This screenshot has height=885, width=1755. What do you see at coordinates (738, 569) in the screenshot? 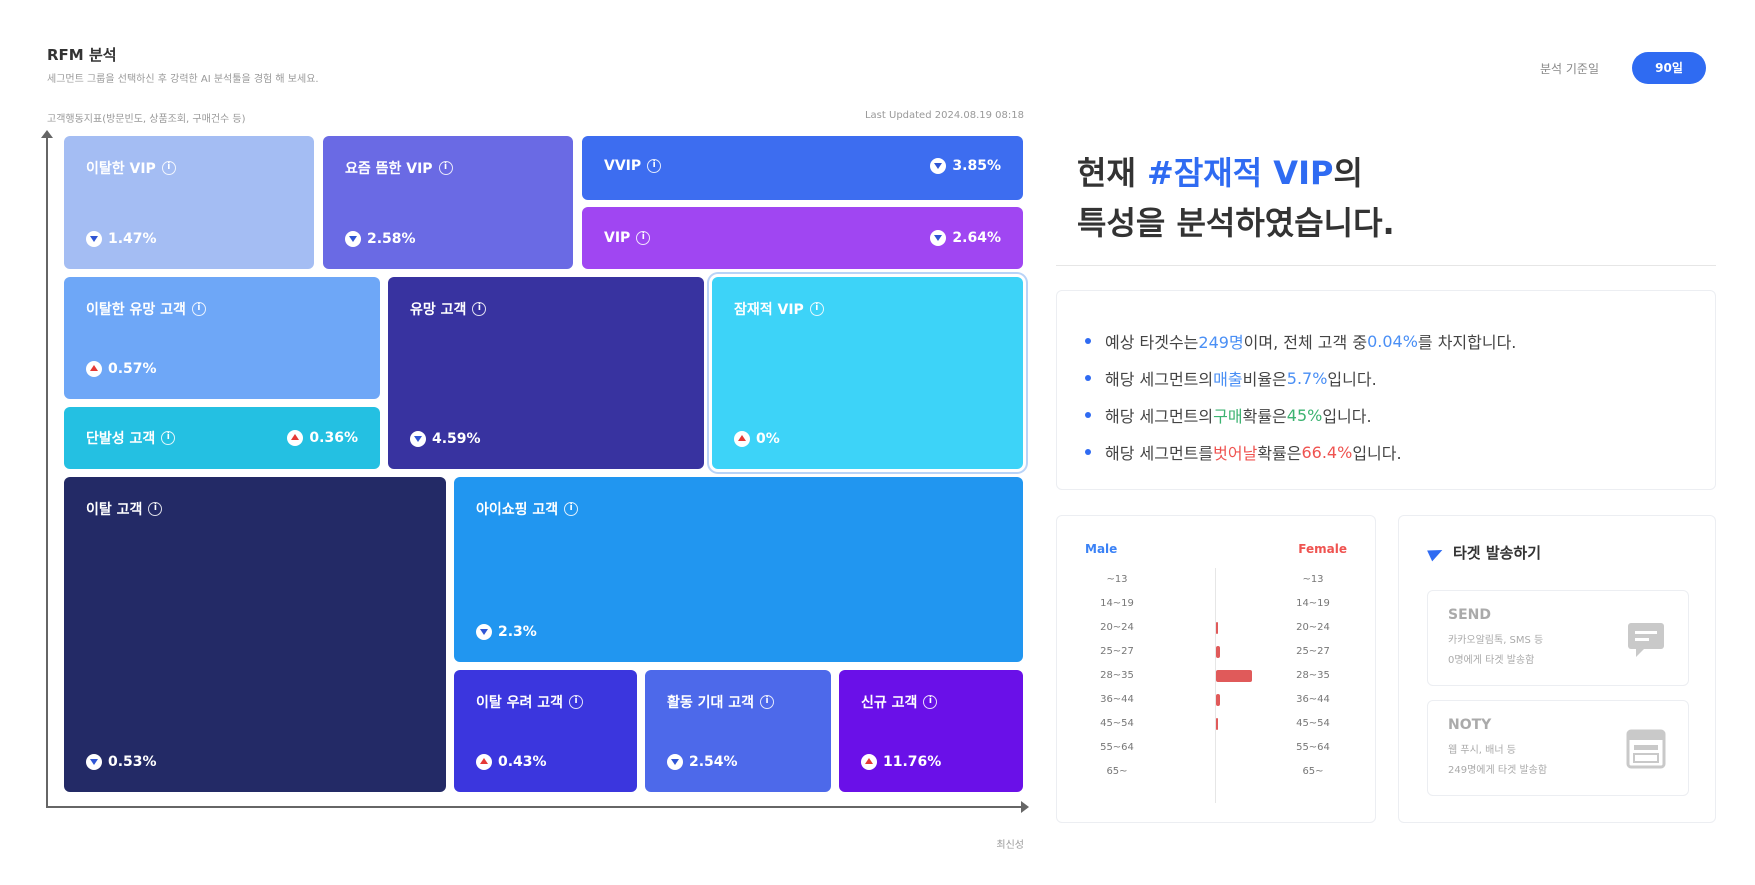
I see `segment-cell: 아이쇼핑 고객 i 2.3%` at bounding box center [738, 569].